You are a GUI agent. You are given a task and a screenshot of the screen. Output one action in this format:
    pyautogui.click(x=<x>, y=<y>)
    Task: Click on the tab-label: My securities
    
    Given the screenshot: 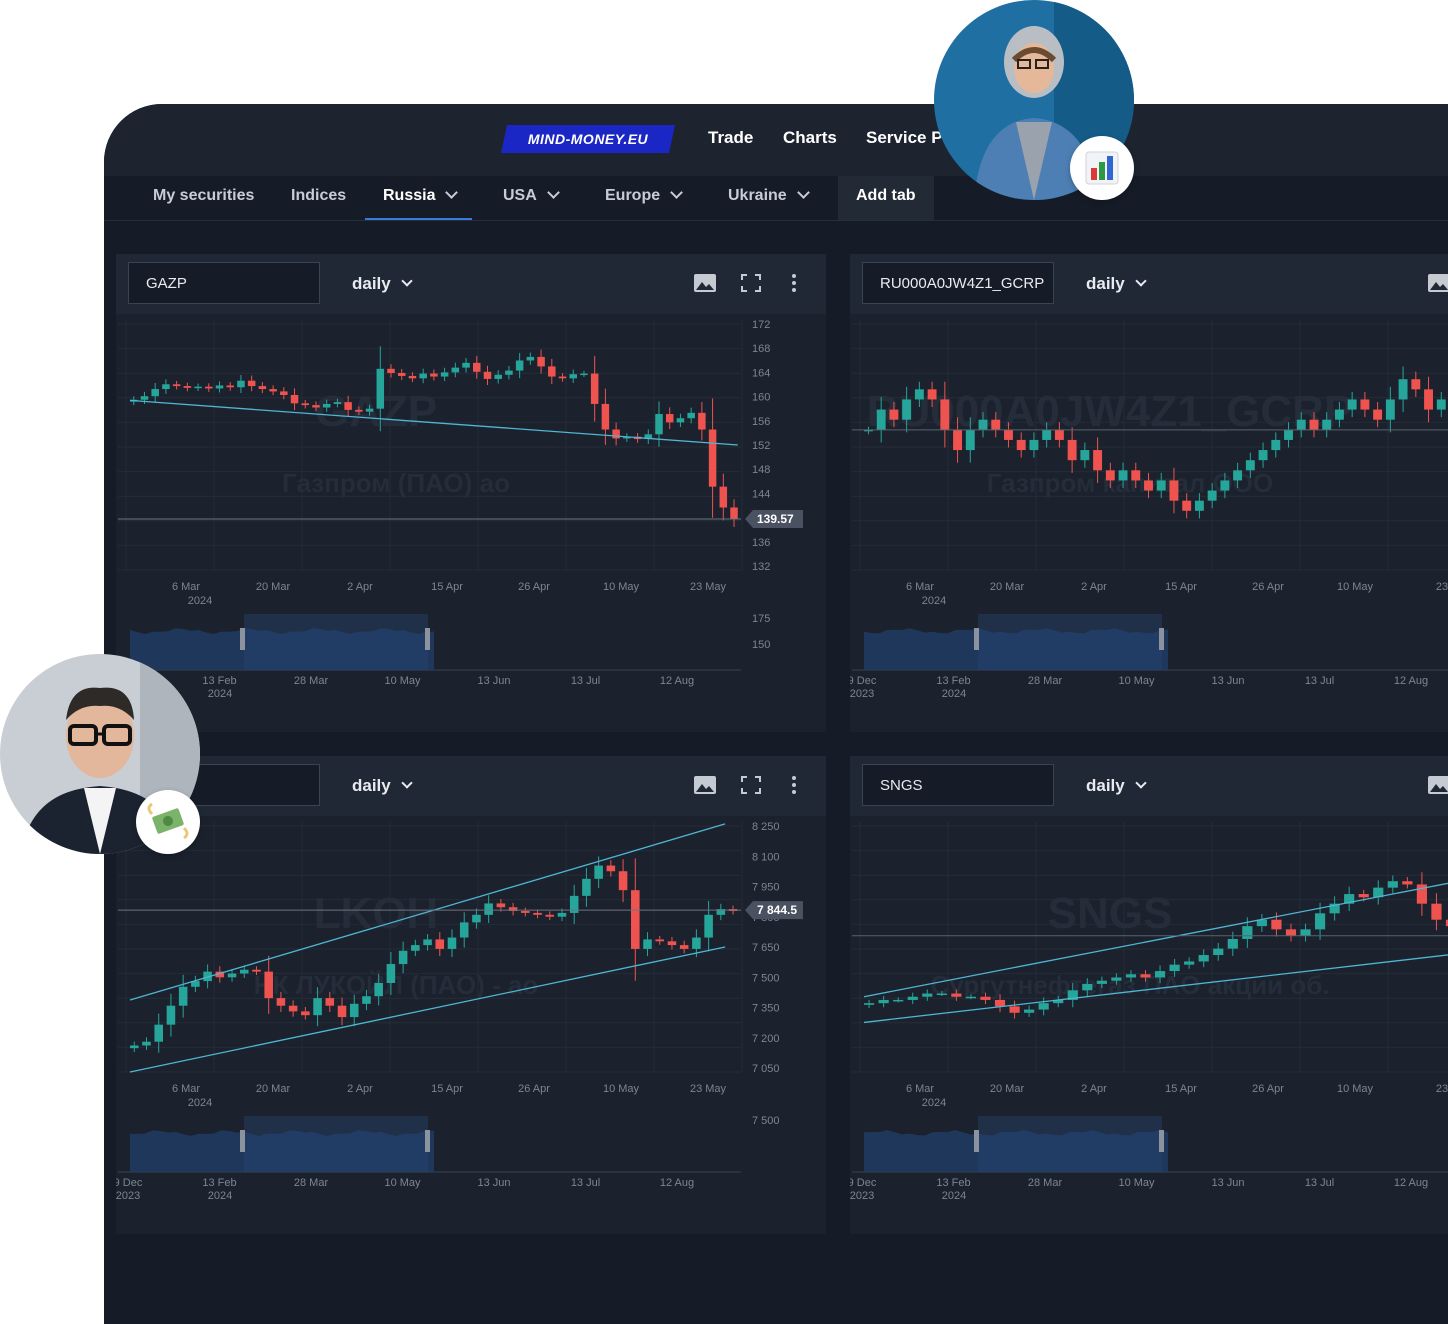 What is the action you would take?
    pyautogui.click(x=204, y=195)
    